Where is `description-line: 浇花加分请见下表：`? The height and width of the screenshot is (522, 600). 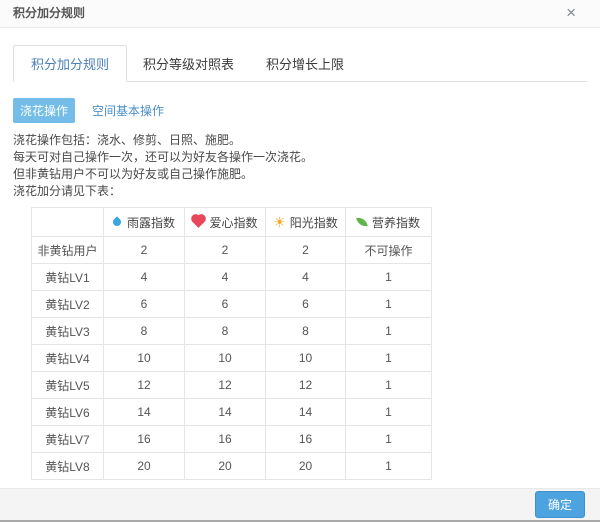 description-line: 浇花加分请见下表： is located at coordinates (67, 191).